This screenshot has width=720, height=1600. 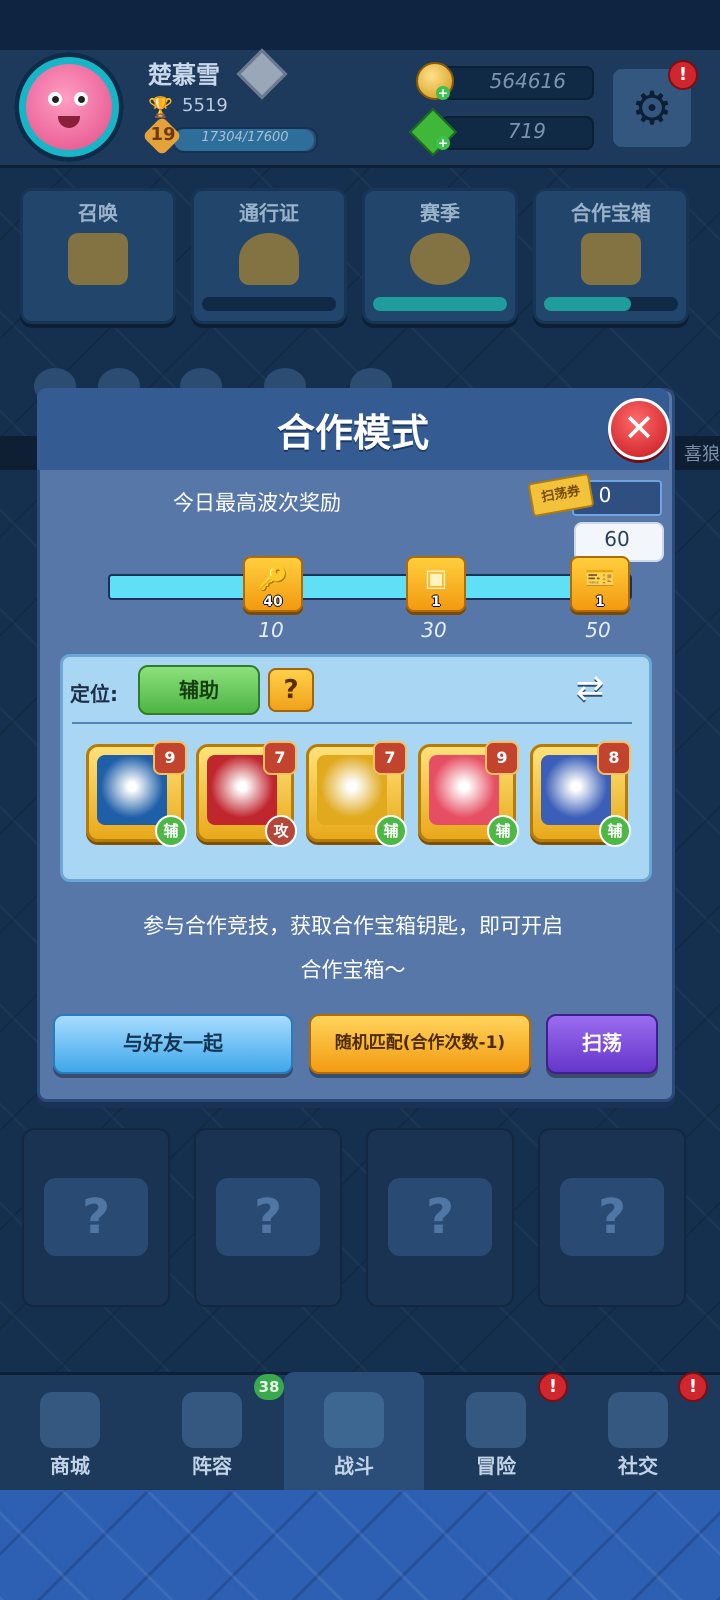 I want to click on dice-level: 8, so click(x=614, y=758).